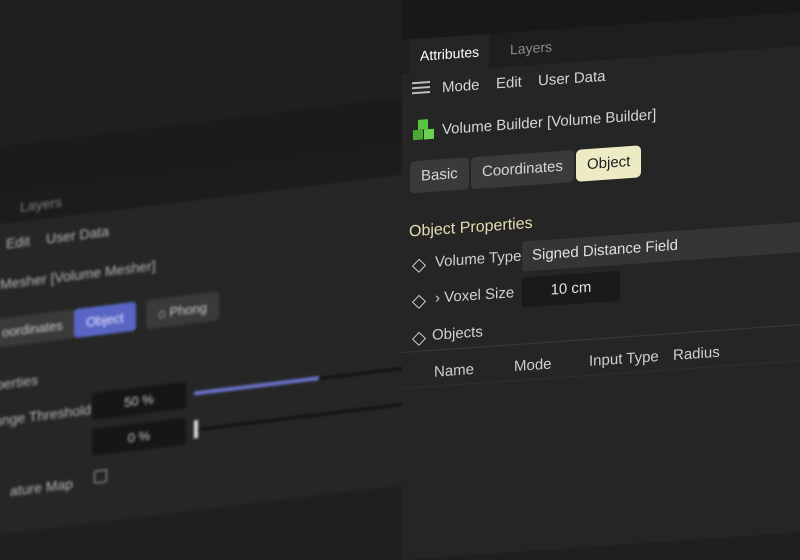 The height and width of the screenshot is (560, 800). I want to click on basic-button: Basic, so click(439, 175).